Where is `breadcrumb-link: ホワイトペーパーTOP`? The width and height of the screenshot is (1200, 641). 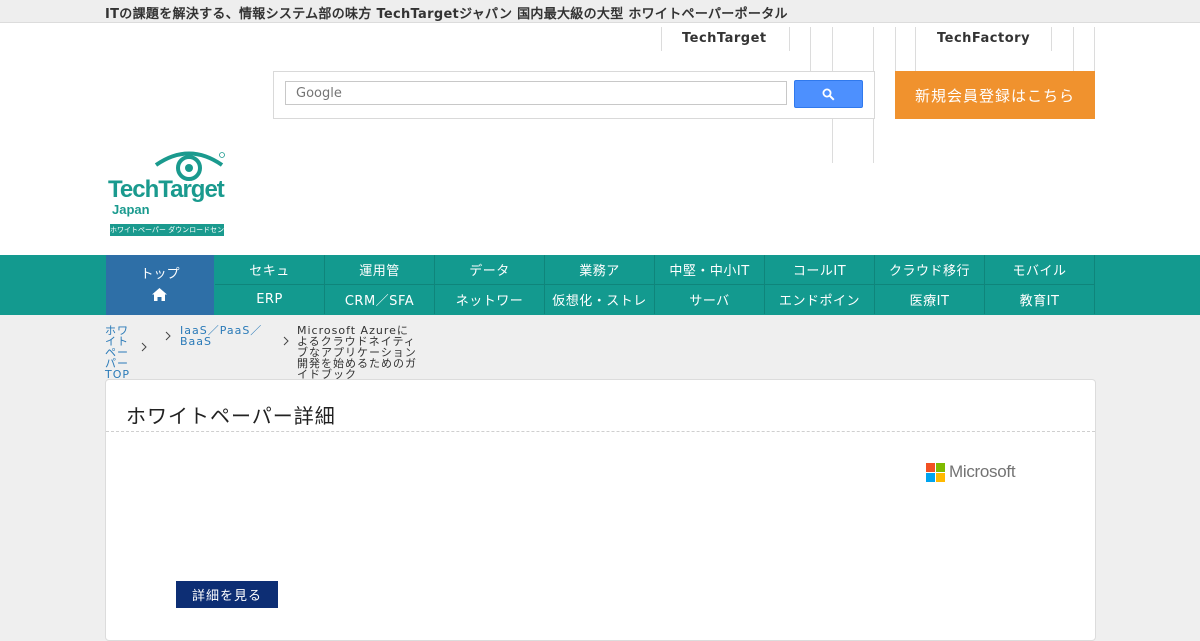
breadcrumb-link: ホワイトペーパーTOP is located at coordinates (117, 352).